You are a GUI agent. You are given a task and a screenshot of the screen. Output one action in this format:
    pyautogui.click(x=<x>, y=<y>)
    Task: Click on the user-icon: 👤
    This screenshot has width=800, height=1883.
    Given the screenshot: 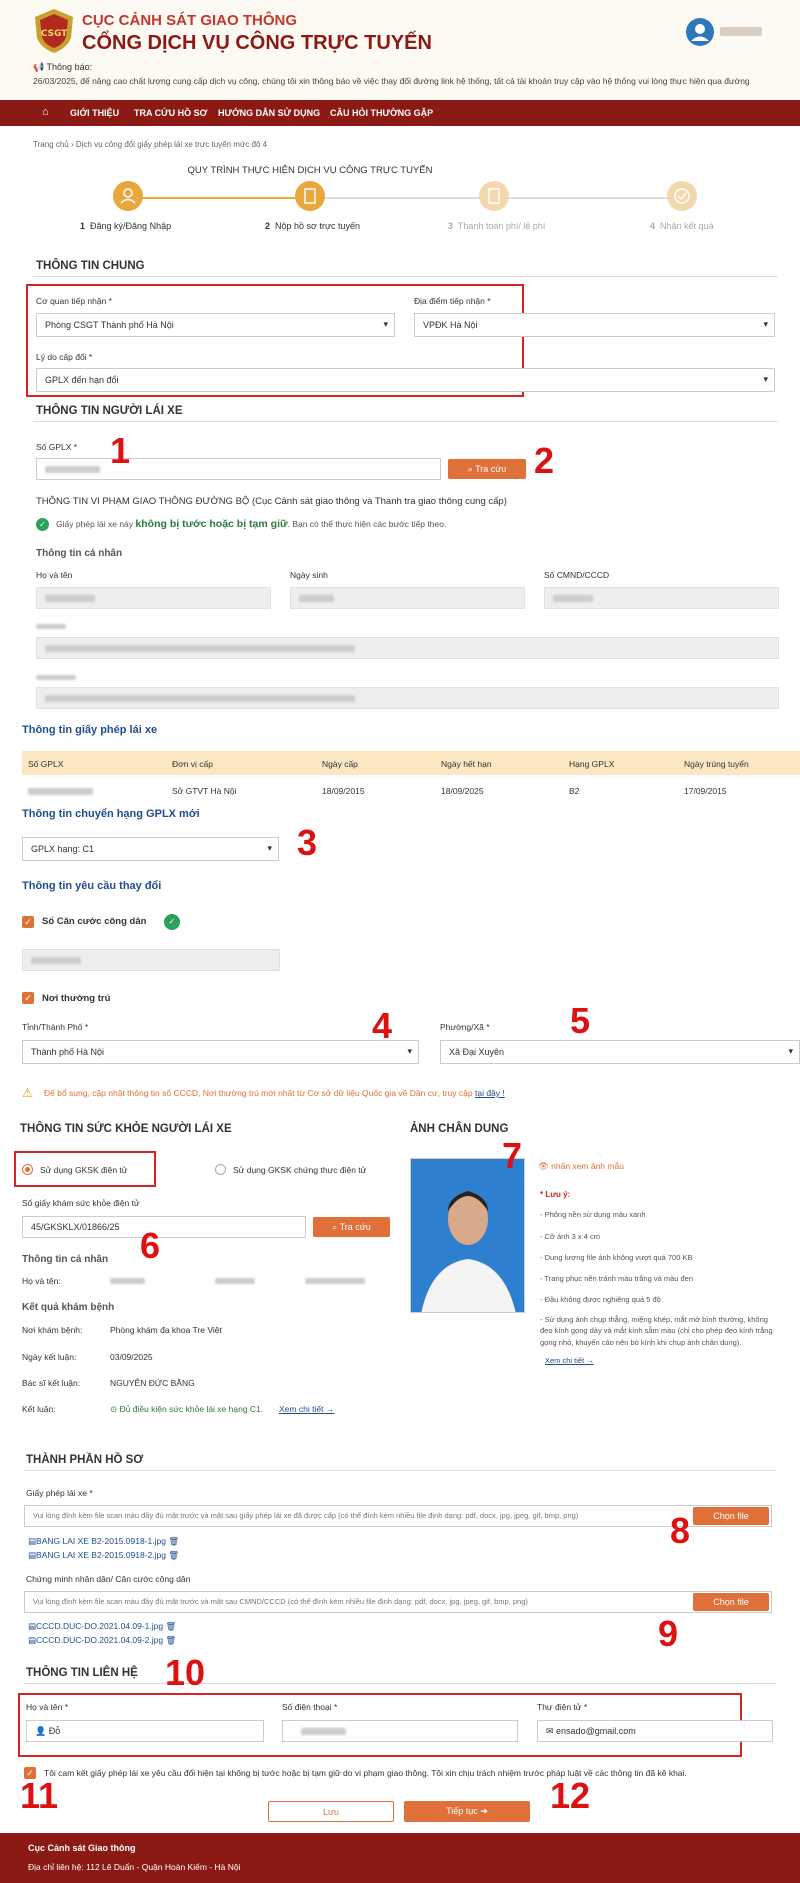 What is the action you would take?
    pyautogui.click(x=42, y=1731)
    